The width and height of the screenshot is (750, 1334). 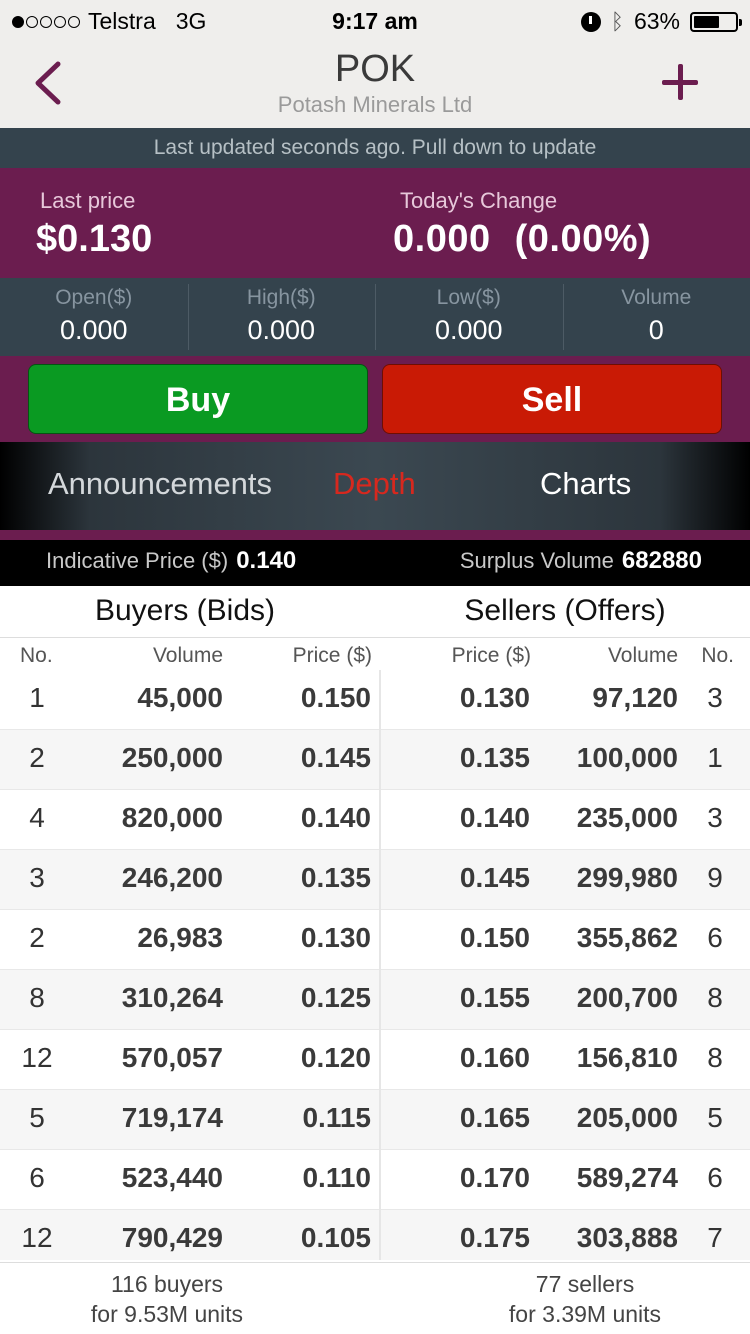 What do you see at coordinates (172, 997) in the screenshot?
I see `buyer-volume: 310,264` at bounding box center [172, 997].